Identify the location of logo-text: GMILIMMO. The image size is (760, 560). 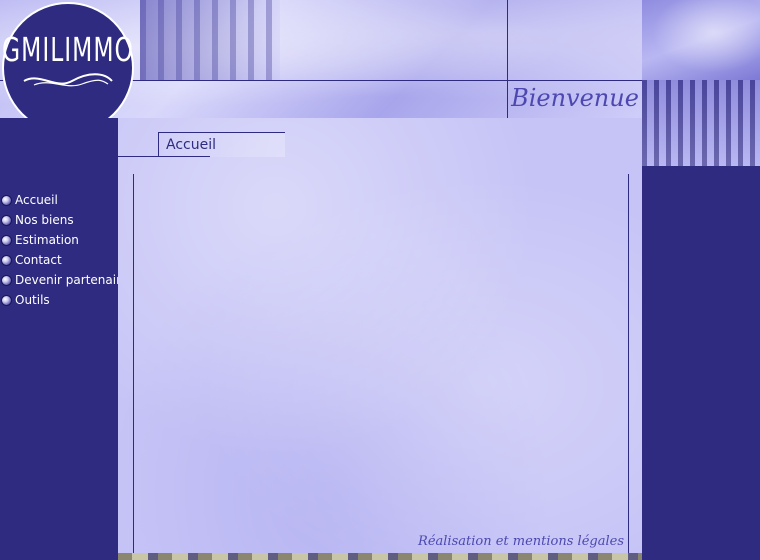
(68, 51).